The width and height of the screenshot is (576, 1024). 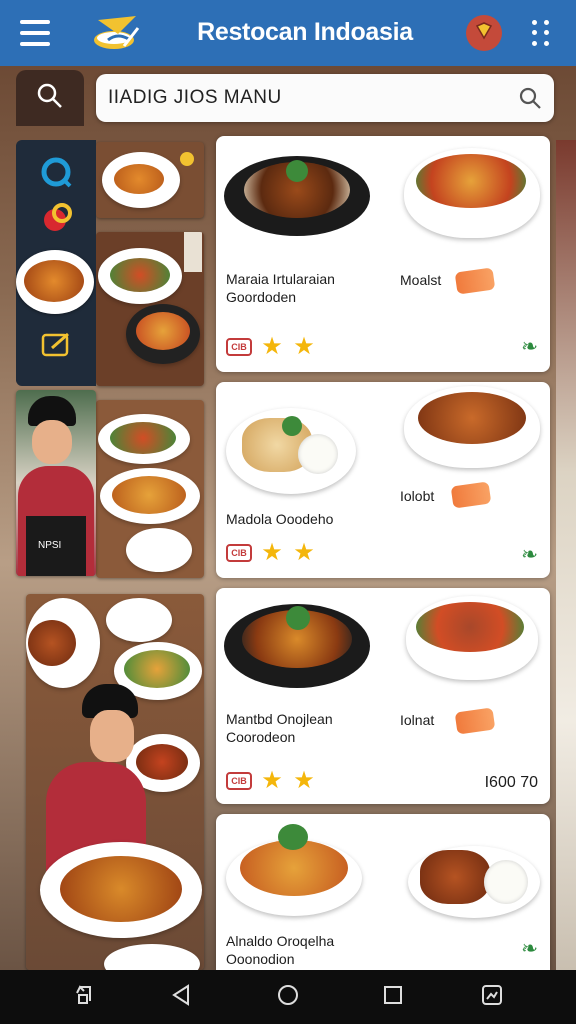 I want to click on home-circle-icon, so click(x=288, y=997).